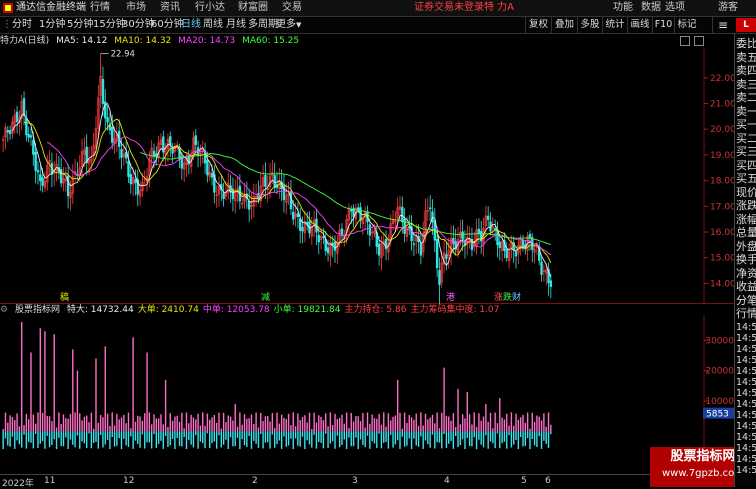  What do you see at coordinates (4, 310) in the screenshot?
I see `indicator-gear-icon: ⚙` at bounding box center [4, 310].